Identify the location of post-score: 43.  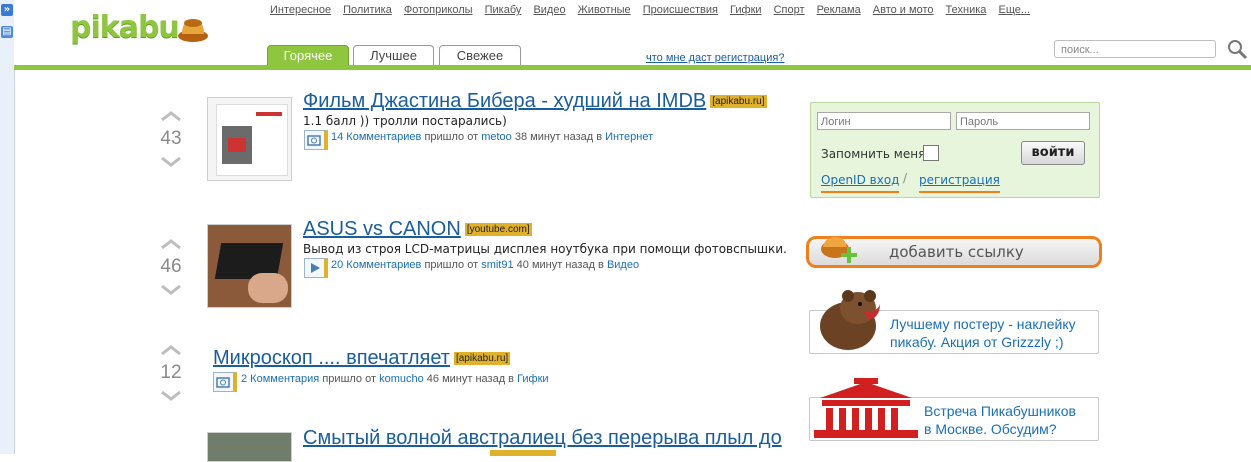
(171, 138).